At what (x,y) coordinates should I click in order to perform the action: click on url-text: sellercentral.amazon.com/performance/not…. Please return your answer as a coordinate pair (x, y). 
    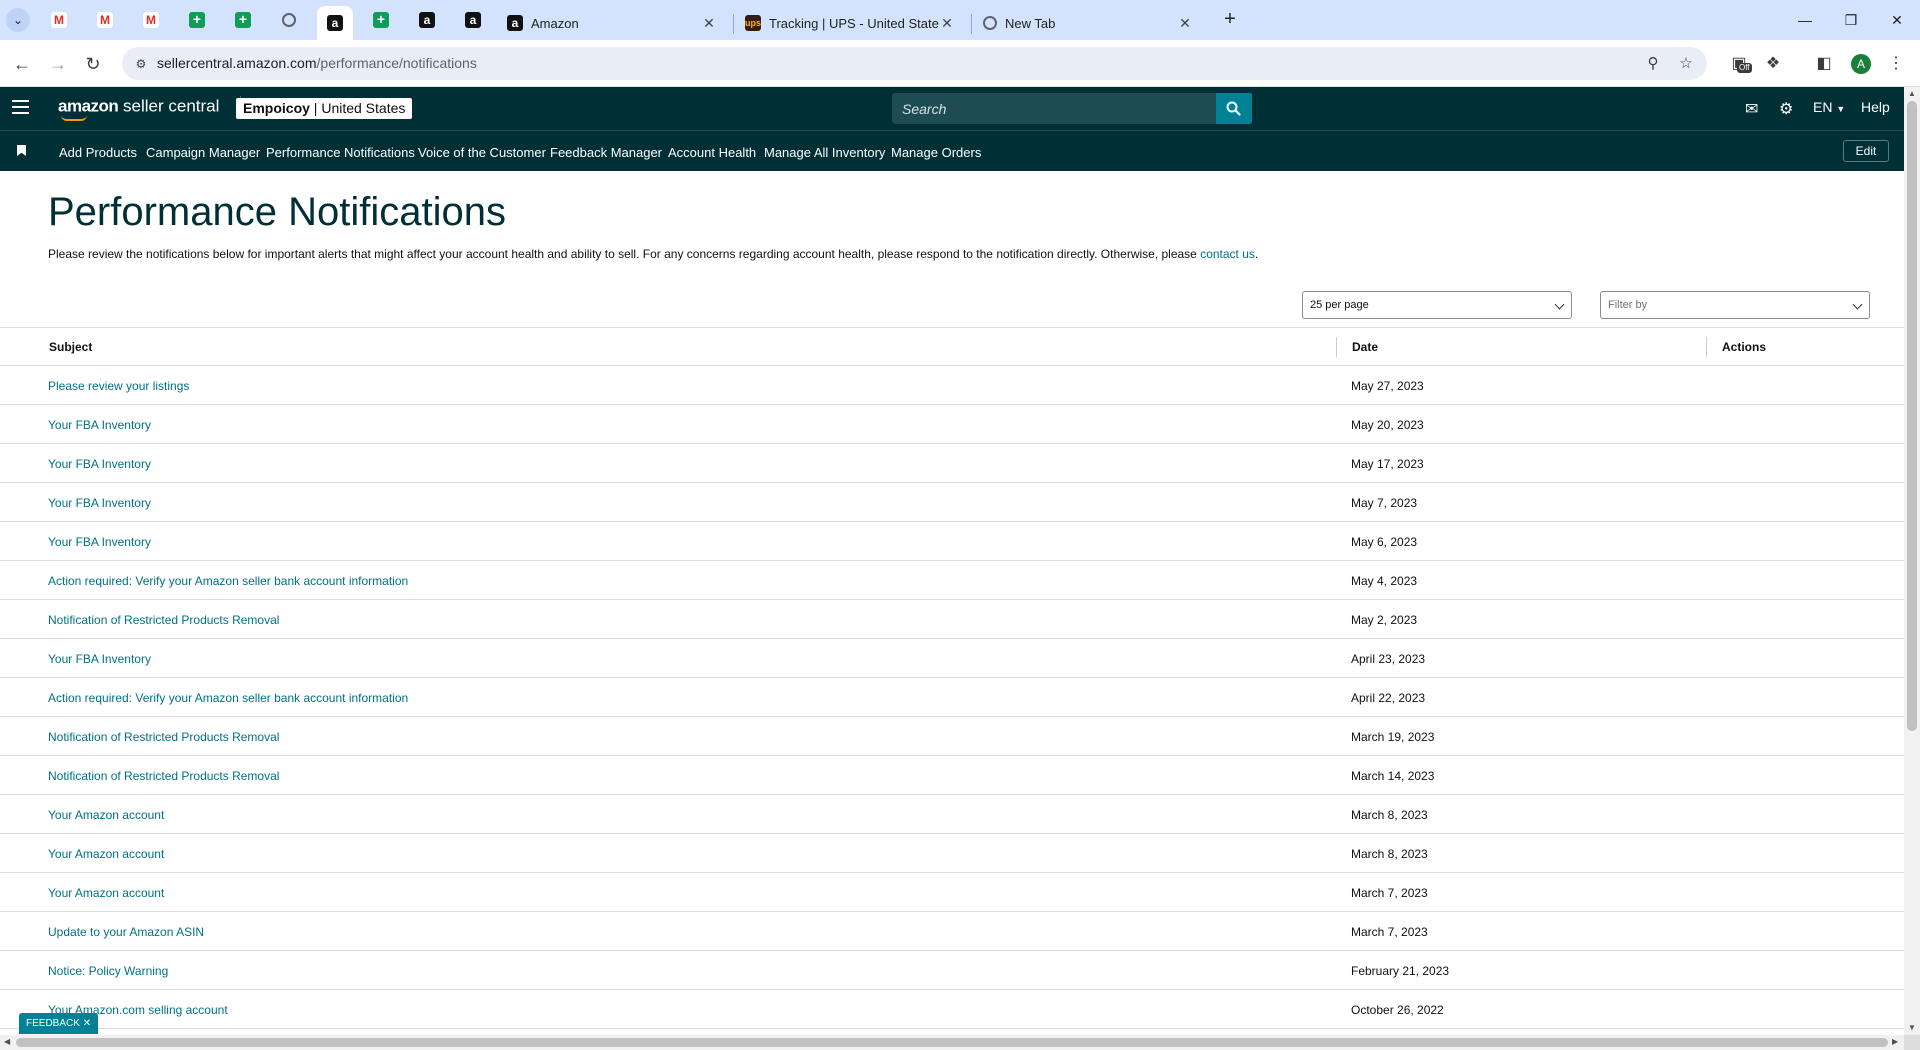
    Looking at the image, I should click on (317, 63).